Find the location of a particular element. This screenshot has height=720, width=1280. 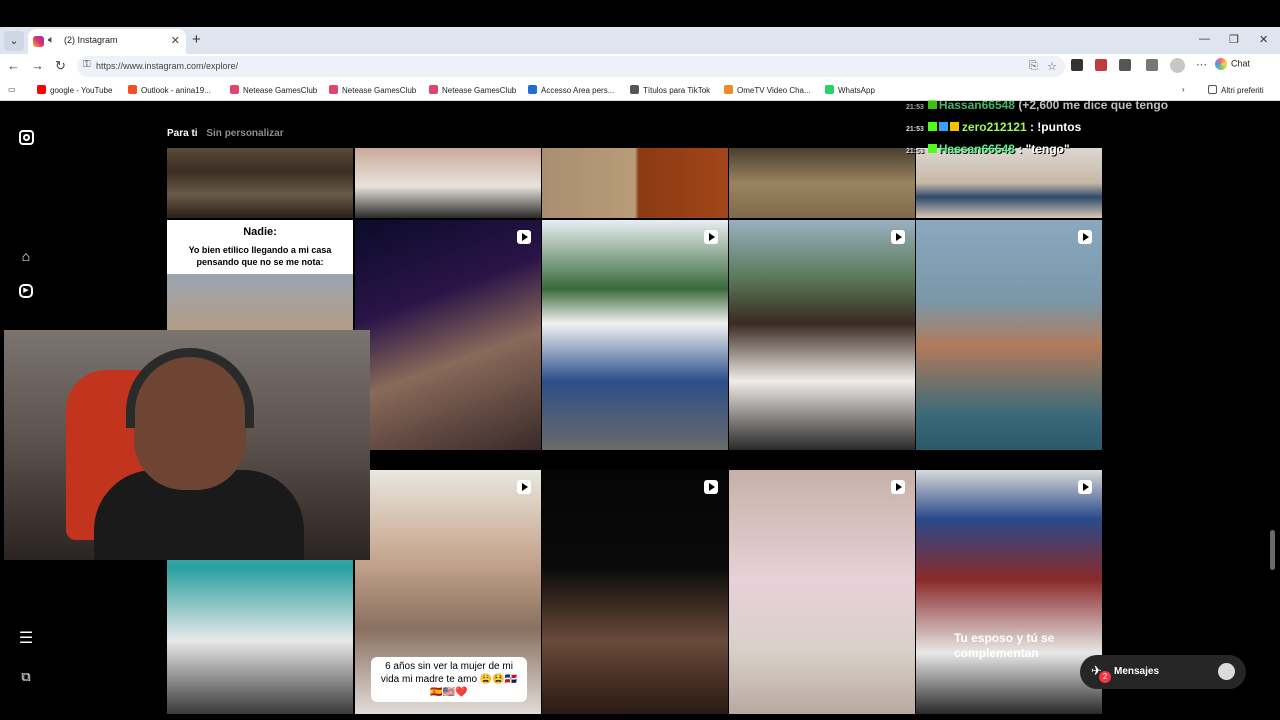

messages-button: ✈ 2 Mensajes is located at coordinates (1163, 672).